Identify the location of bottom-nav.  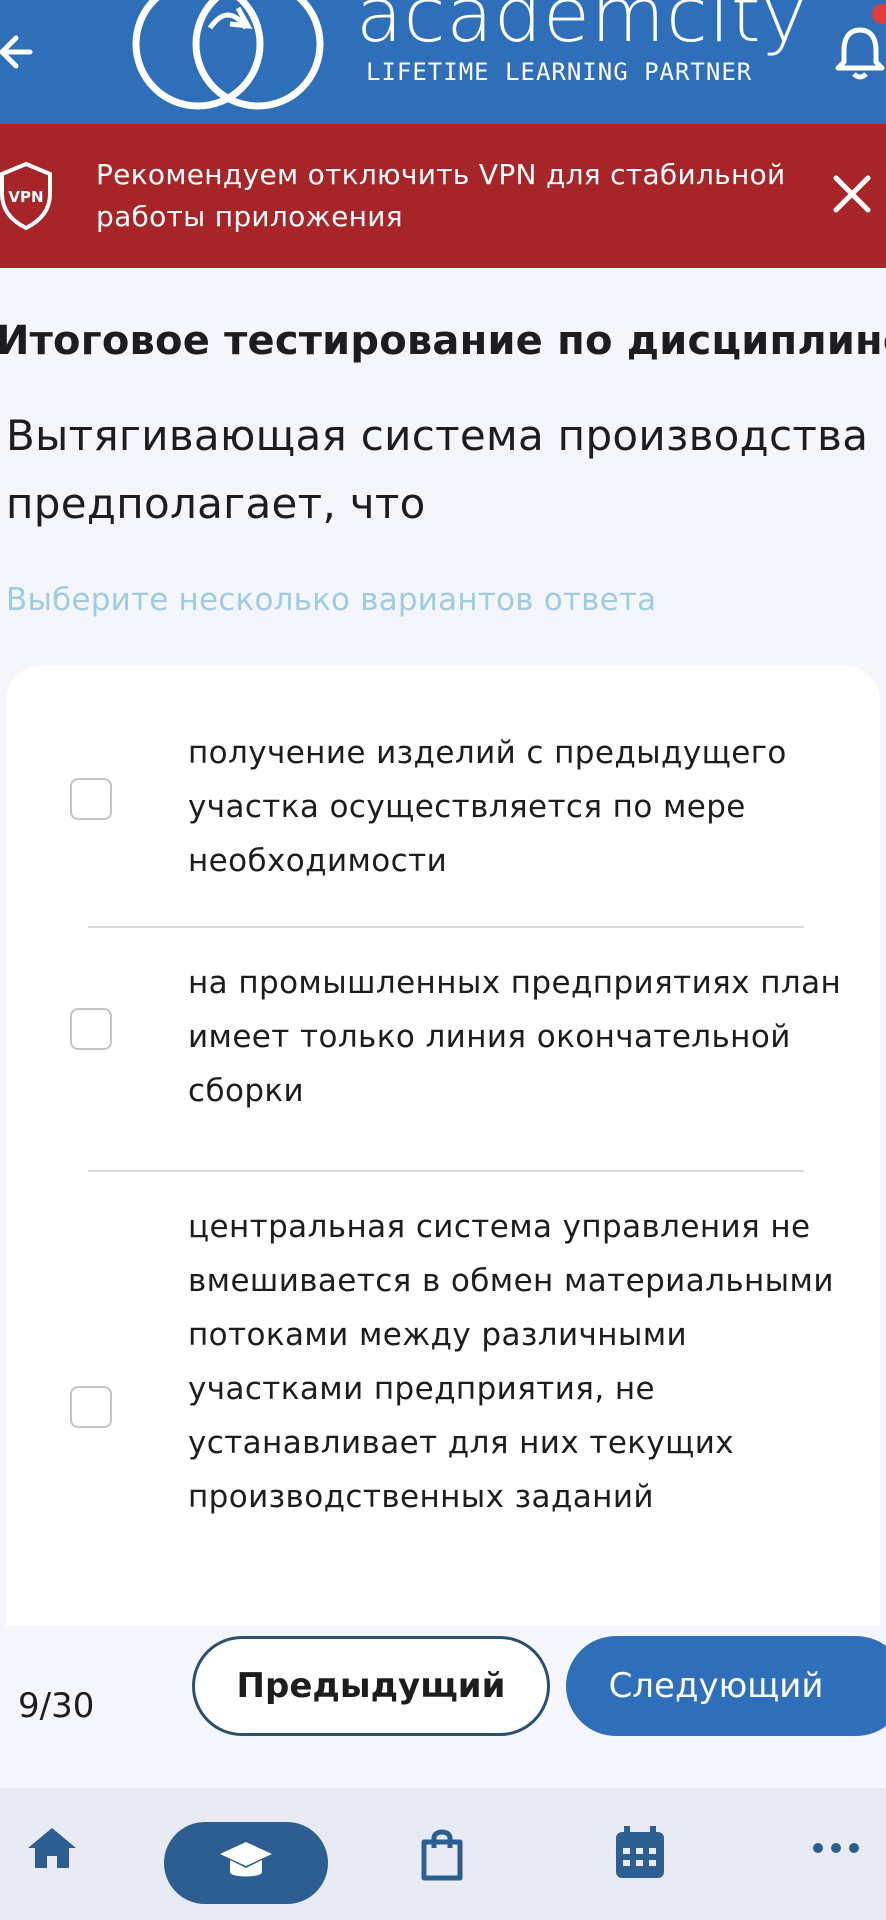
(443, 1854).